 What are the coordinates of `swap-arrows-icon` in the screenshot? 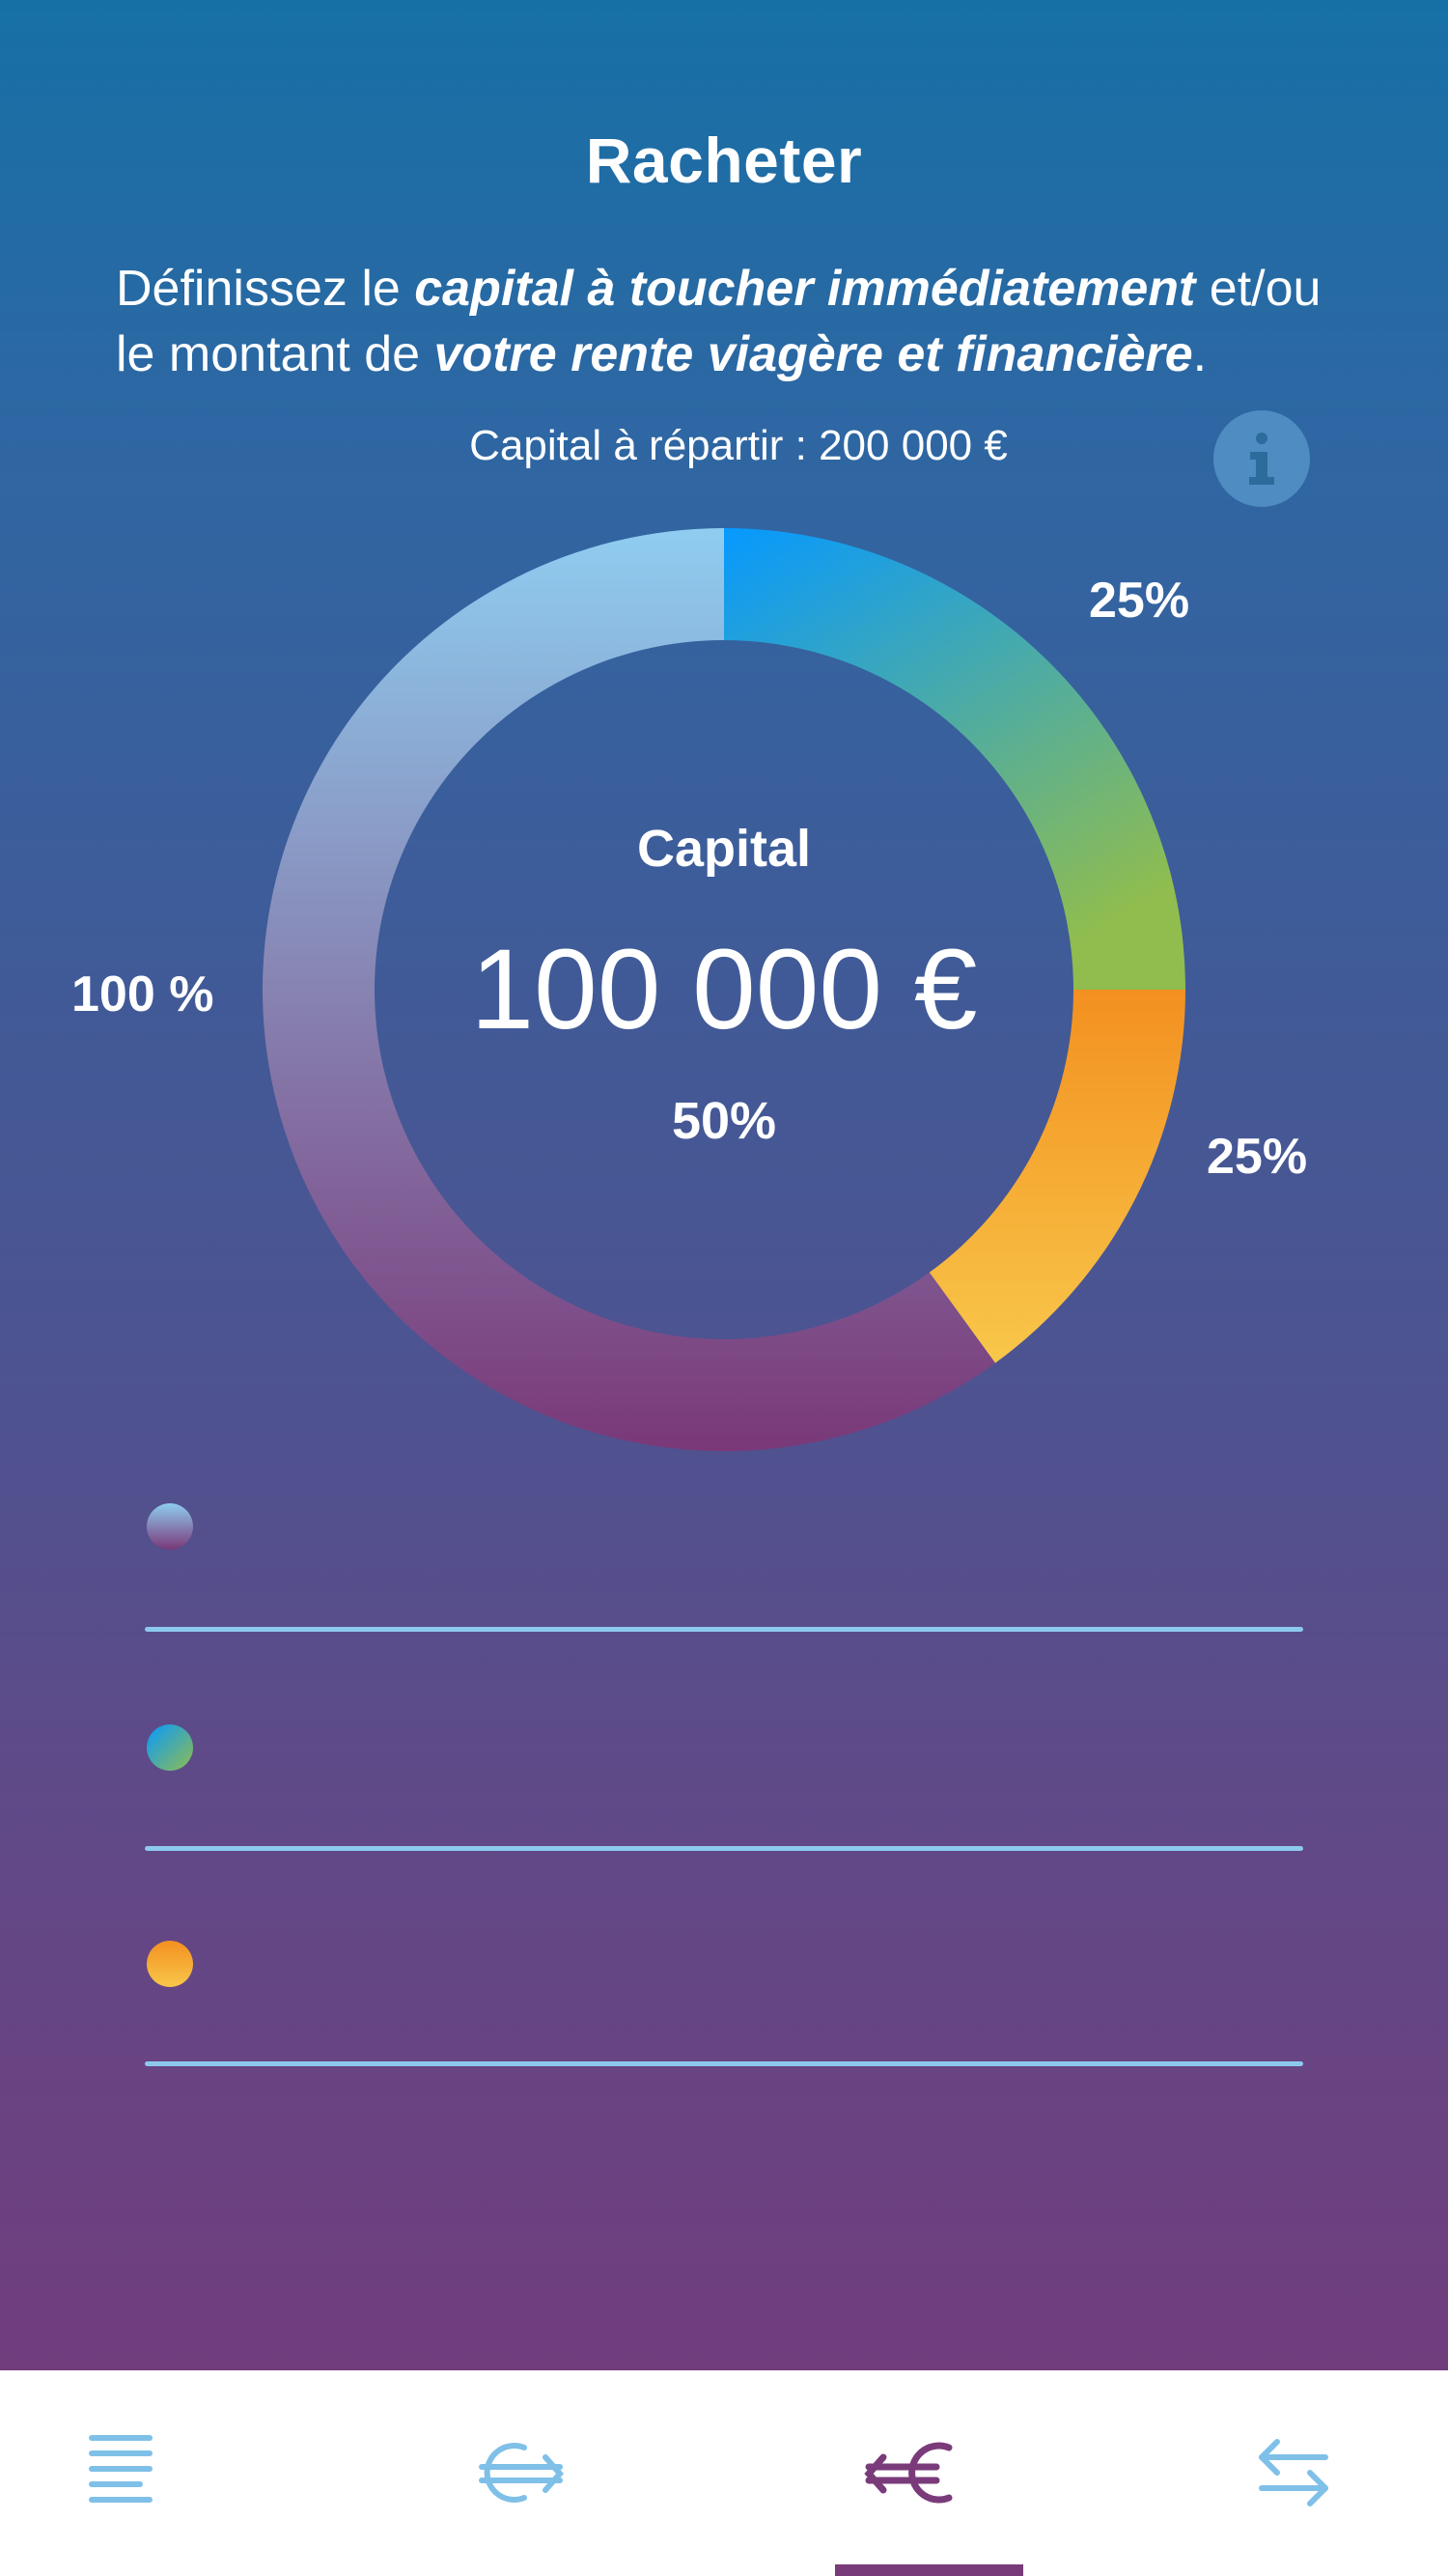 It's located at (1294, 2473).